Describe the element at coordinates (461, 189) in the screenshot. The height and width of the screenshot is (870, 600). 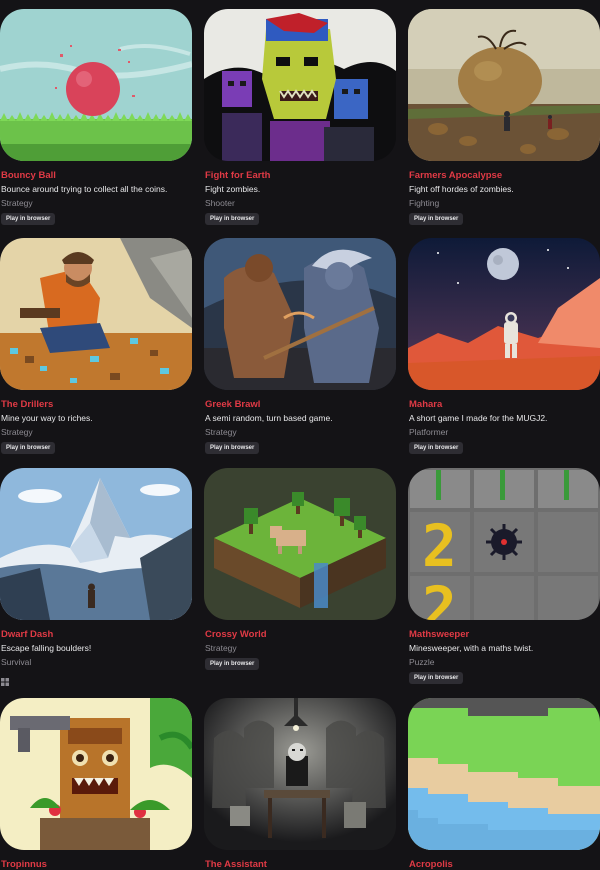
I see `game-description: Fight off hordes of zombies.` at that location.